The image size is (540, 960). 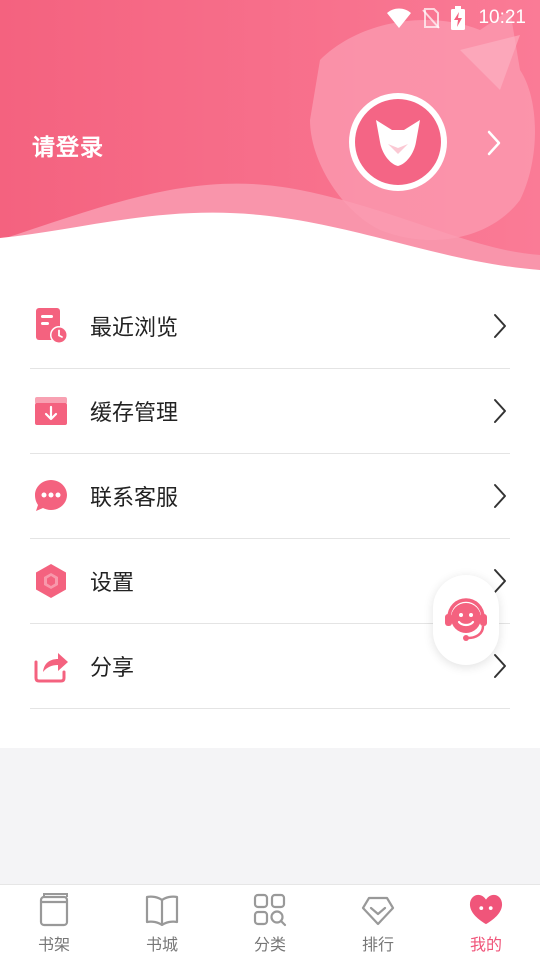 What do you see at coordinates (51, 666) in the screenshot?
I see `share-icon` at bounding box center [51, 666].